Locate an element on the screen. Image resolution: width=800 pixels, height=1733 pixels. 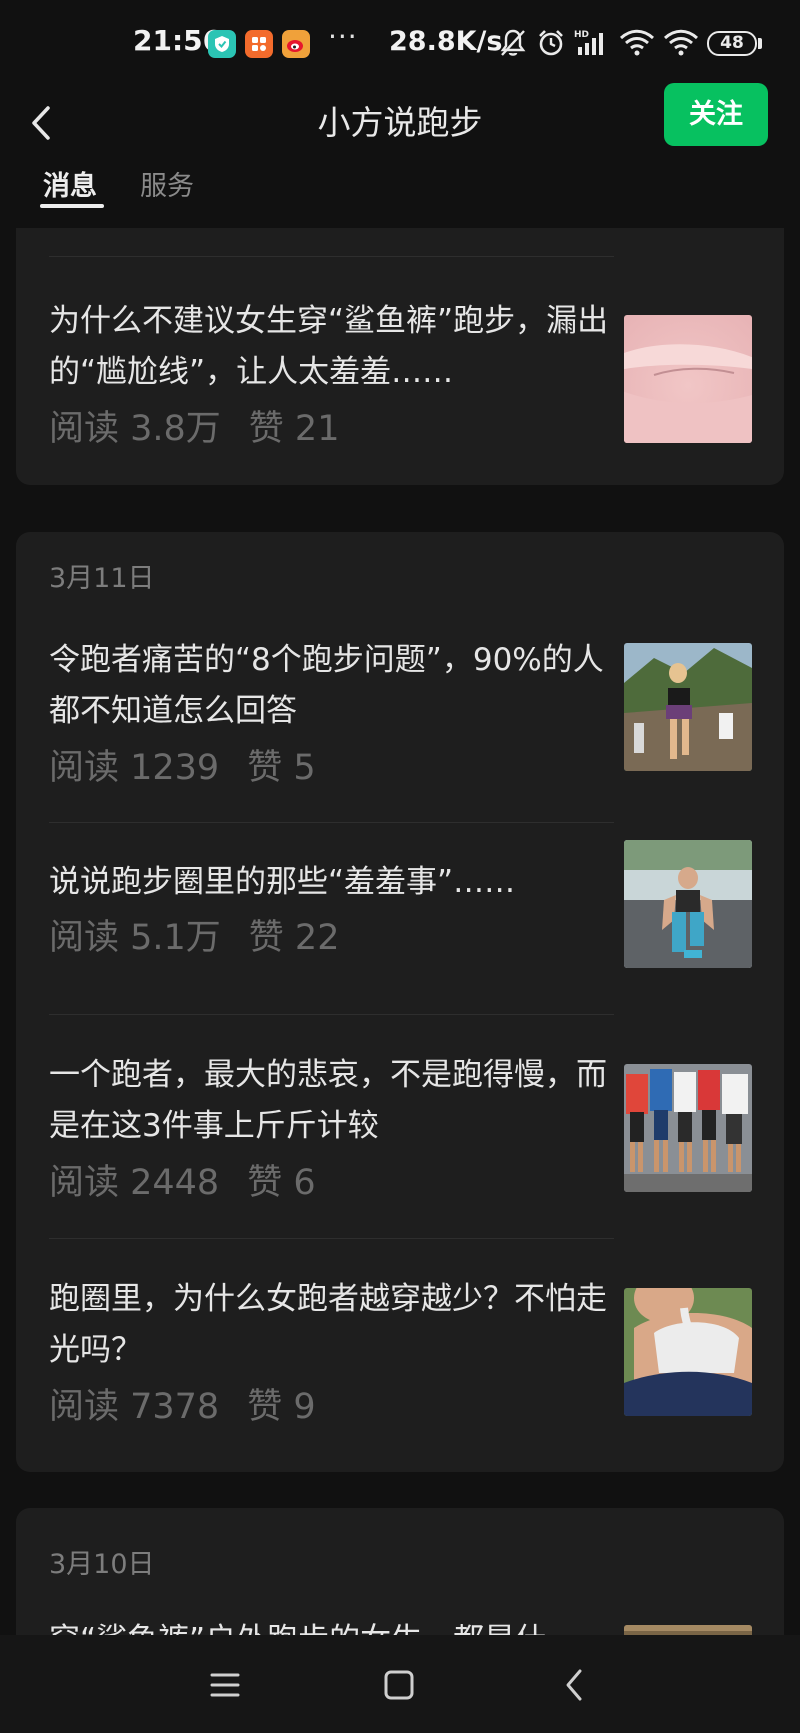
status-bar: 21:56 ··· 28.8K/s HD 48 is located at coordinates (400, 43).